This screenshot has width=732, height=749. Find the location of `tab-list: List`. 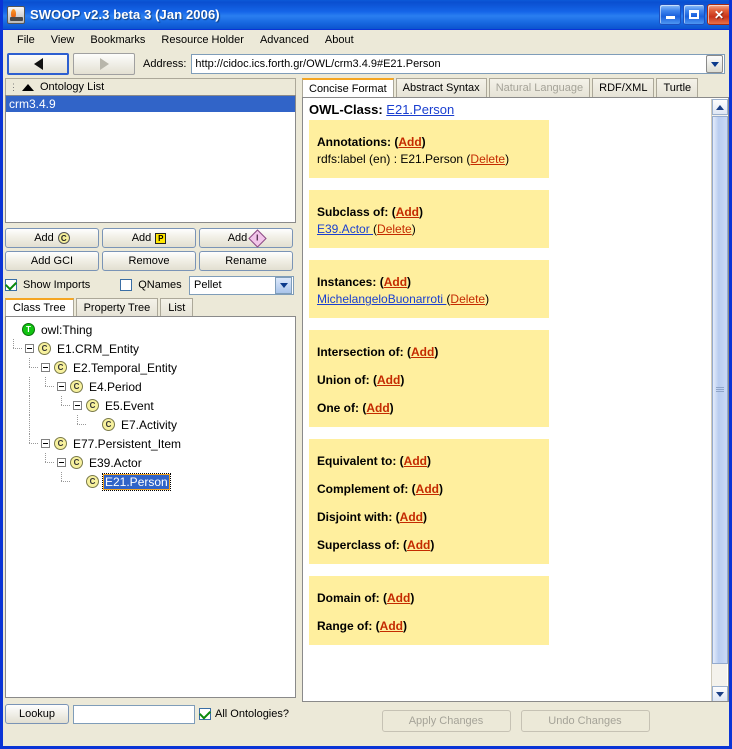

tab-list: List is located at coordinates (177, 307).